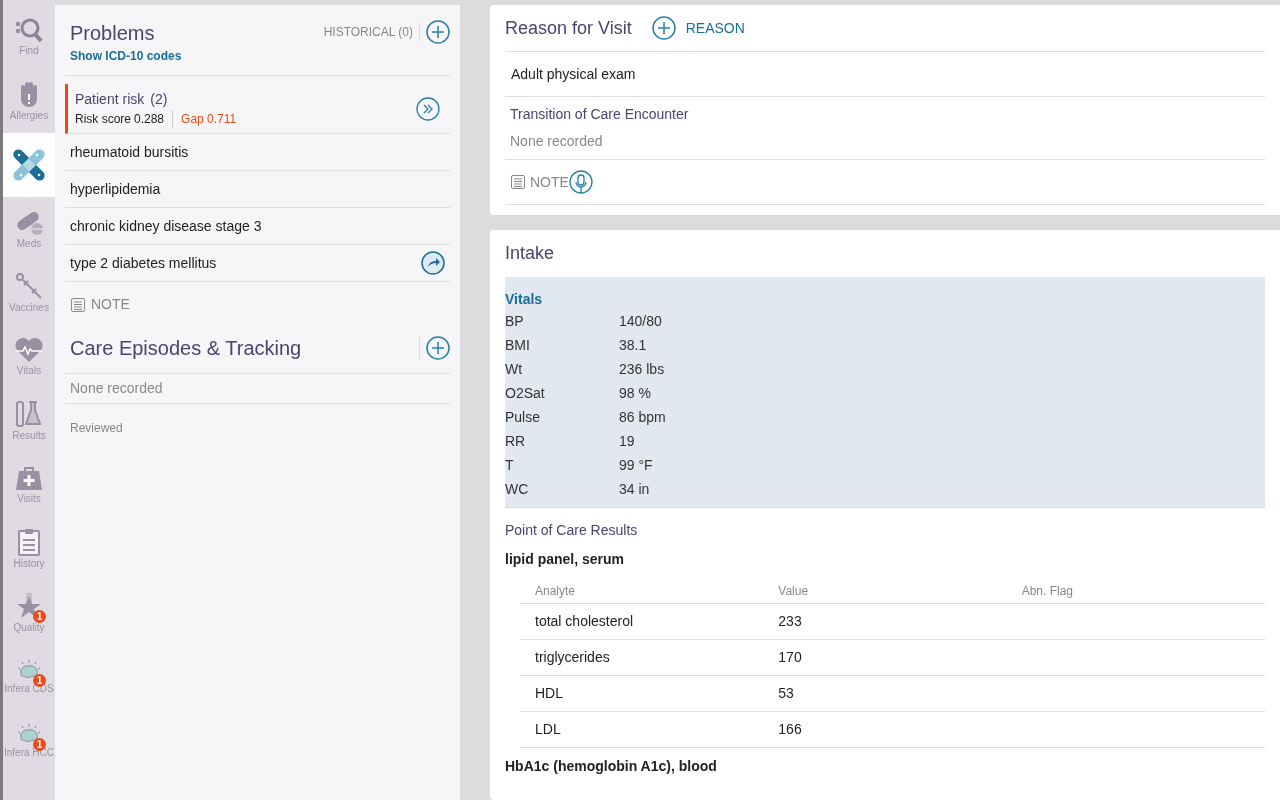  What do you see at coordinates (523, 417) in the screenshot?
I see `vital-label: Pulse` at bounding box center [523, 417].